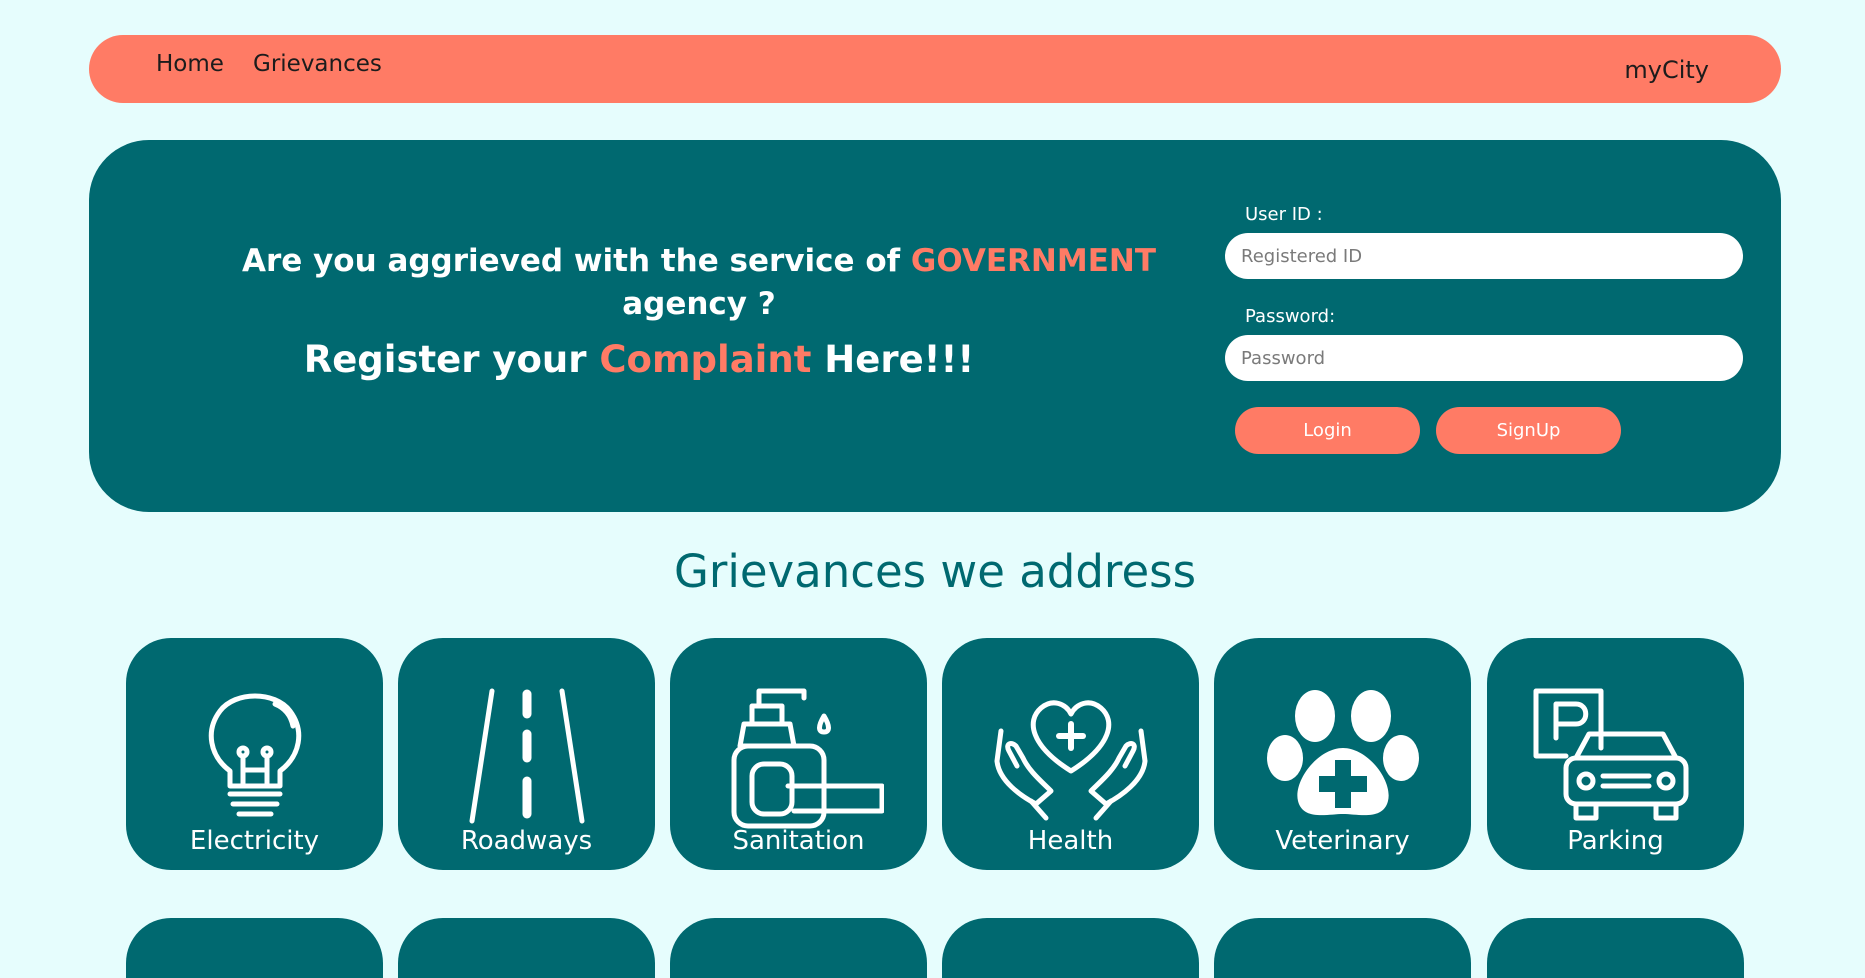  I want to click on category-label: Parking, so click(1615, 841).